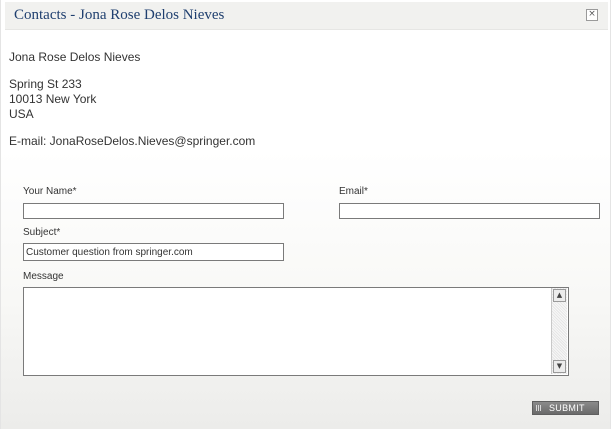 This screenshot has height=429, width=611. Describe the element at coordinates (119, 15) in the screenshot. I see `dialog-title: Contacts - Jona Rose Delos Nieves` at that location.